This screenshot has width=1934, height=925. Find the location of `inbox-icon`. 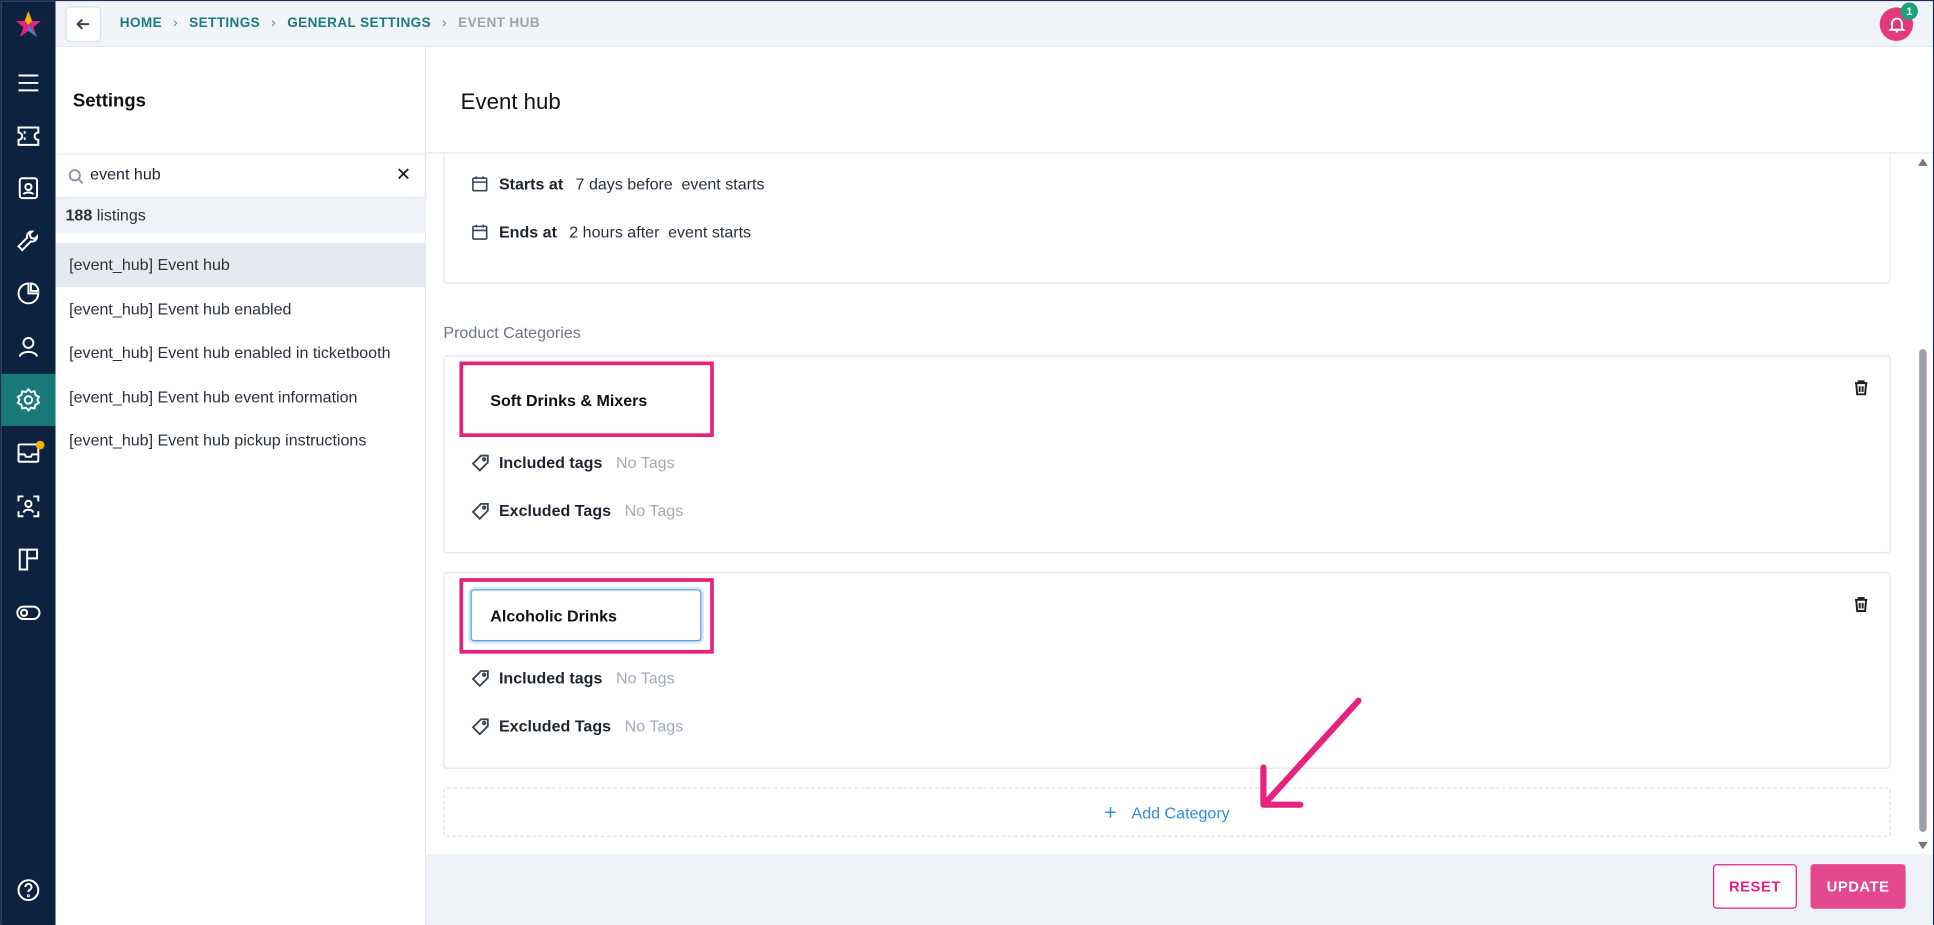

inbox-icon is located at coordinates (28, 453).